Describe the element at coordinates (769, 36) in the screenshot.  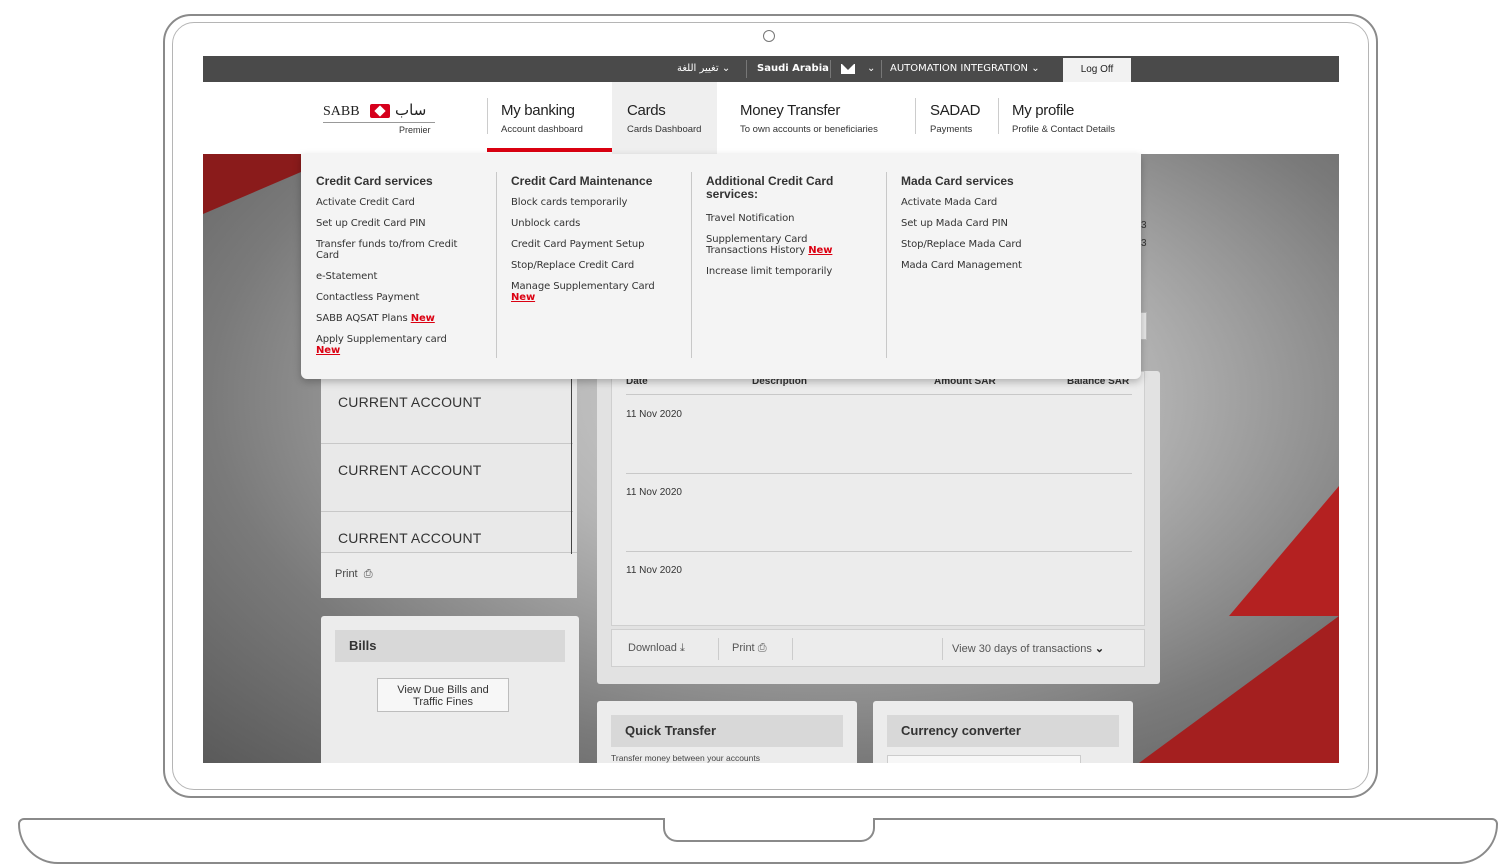
I see `camera-icon` at that location.